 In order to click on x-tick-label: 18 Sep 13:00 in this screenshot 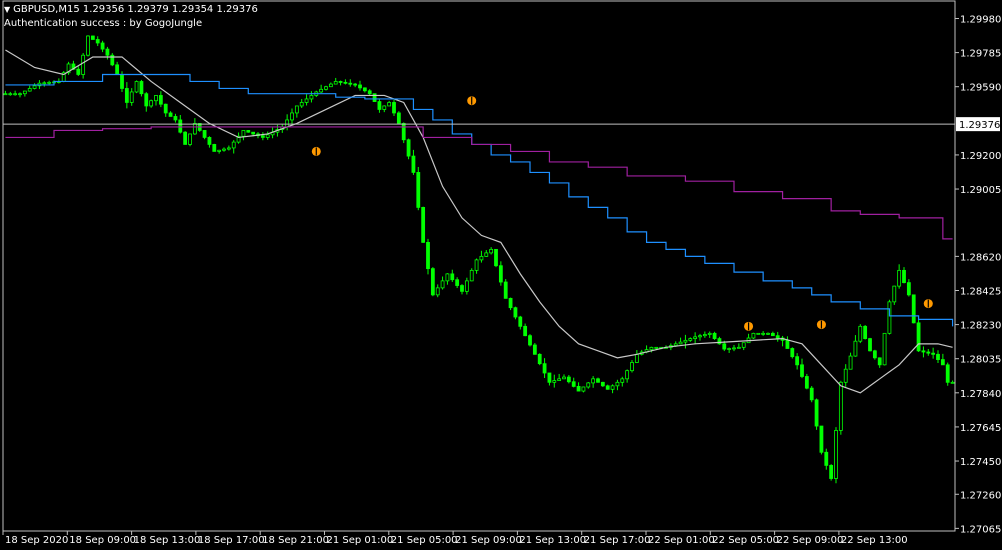, I will do `click(167, 540)`.